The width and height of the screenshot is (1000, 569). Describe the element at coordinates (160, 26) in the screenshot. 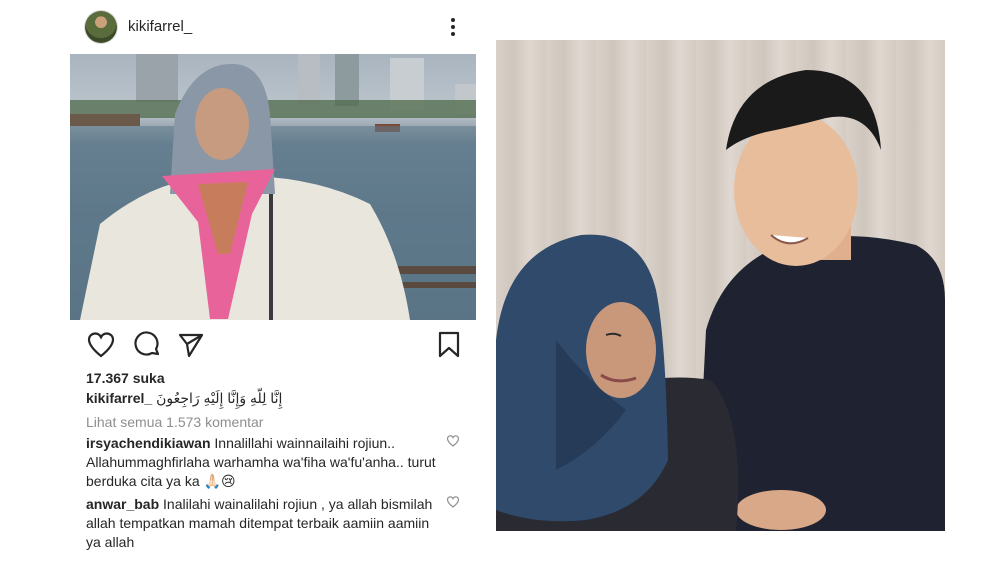

I see `post-username: kikifarrel_` at that location.